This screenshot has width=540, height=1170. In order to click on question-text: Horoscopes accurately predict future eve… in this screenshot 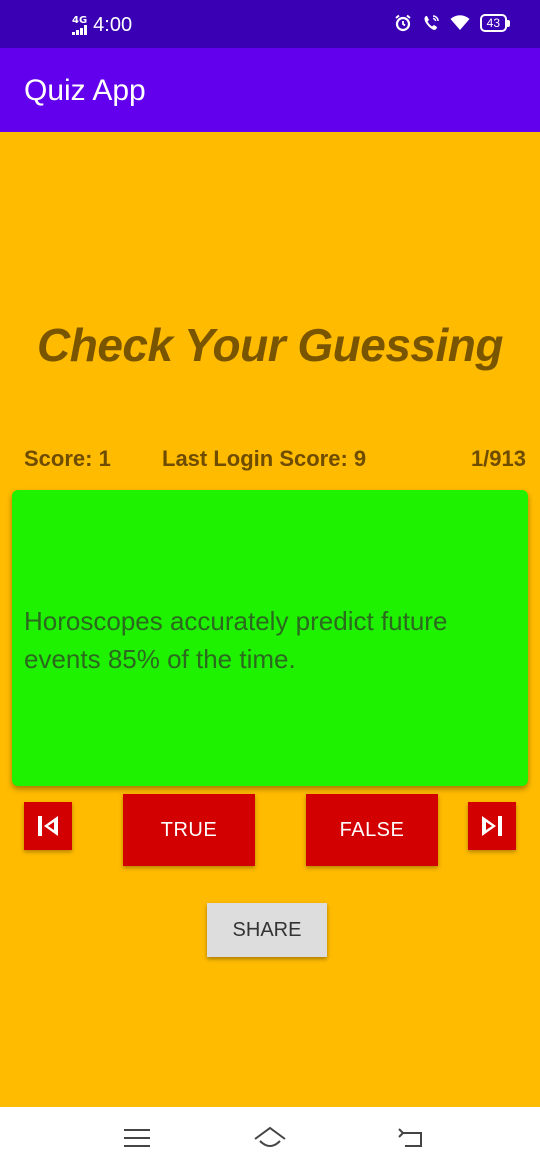, I will do `click(236, 640)`.